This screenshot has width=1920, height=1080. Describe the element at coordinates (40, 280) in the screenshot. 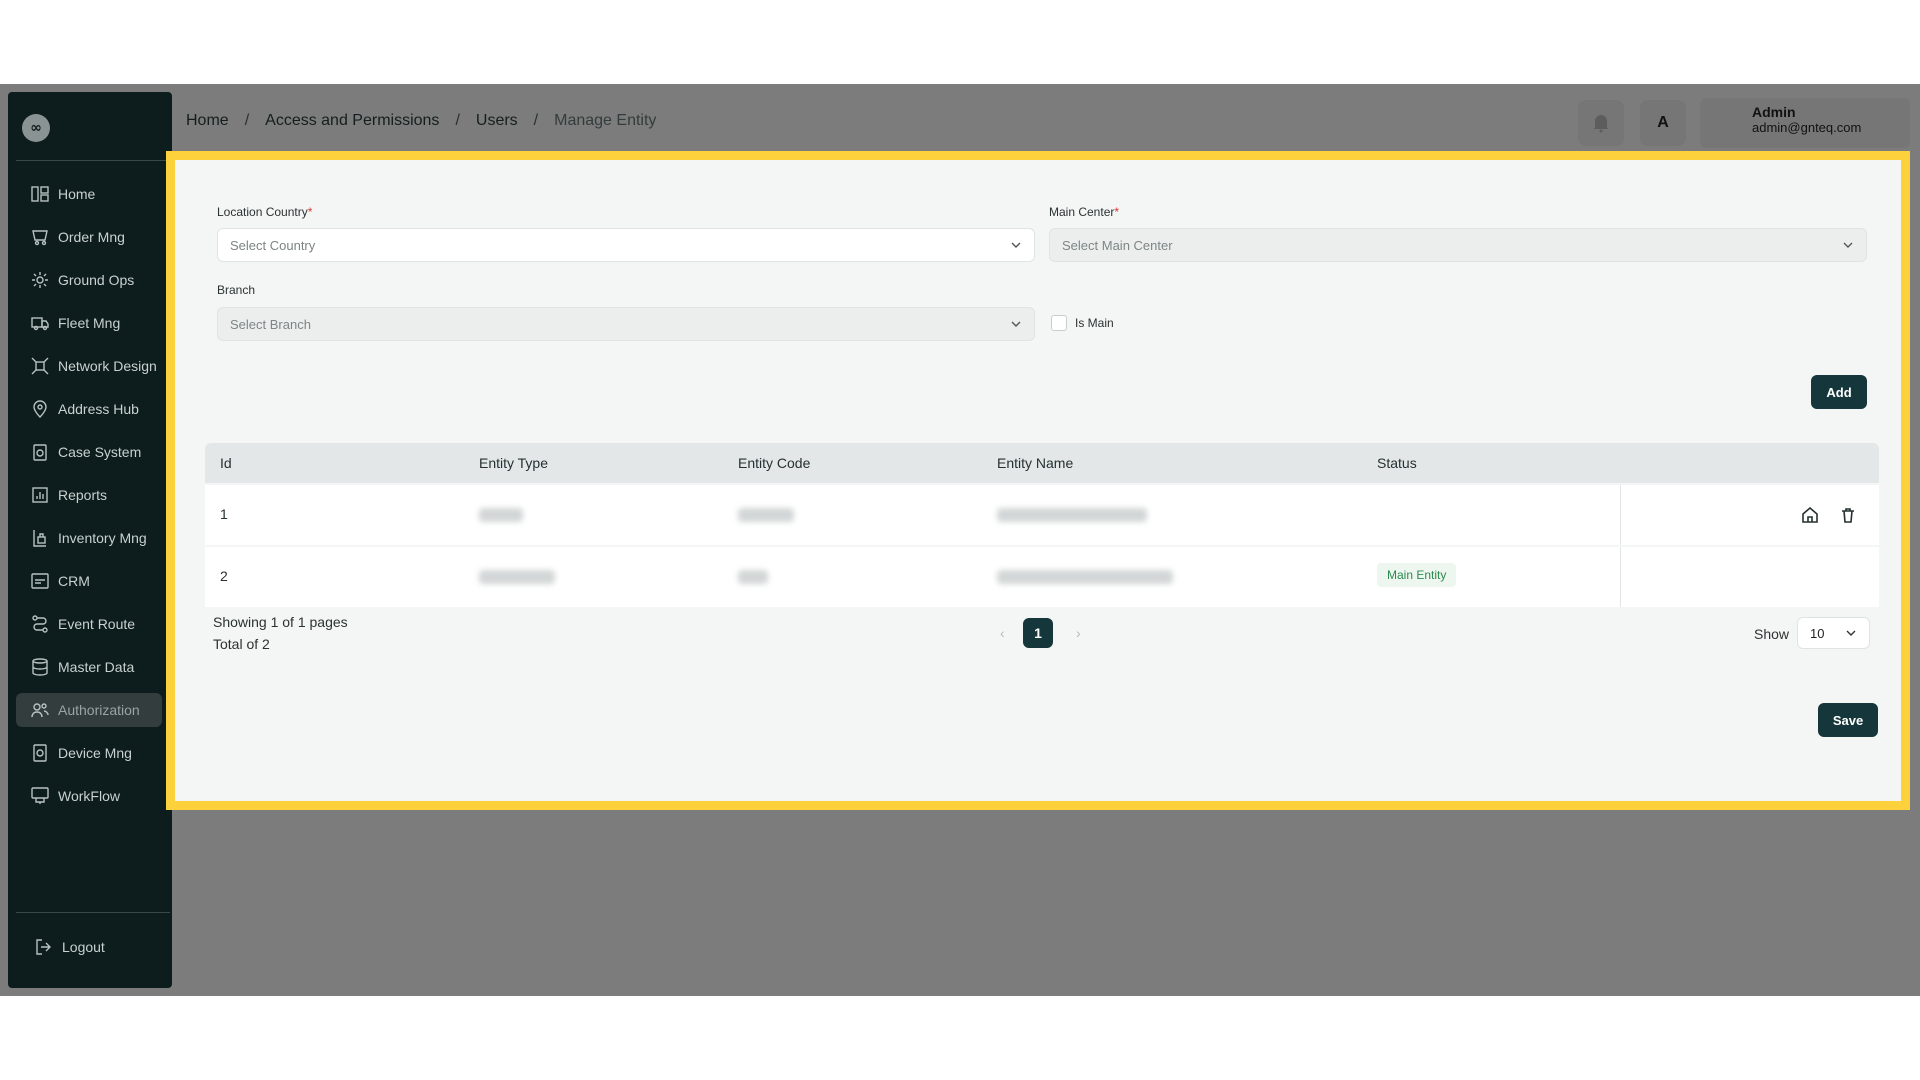

I see `ground-ops-icon` at that location.